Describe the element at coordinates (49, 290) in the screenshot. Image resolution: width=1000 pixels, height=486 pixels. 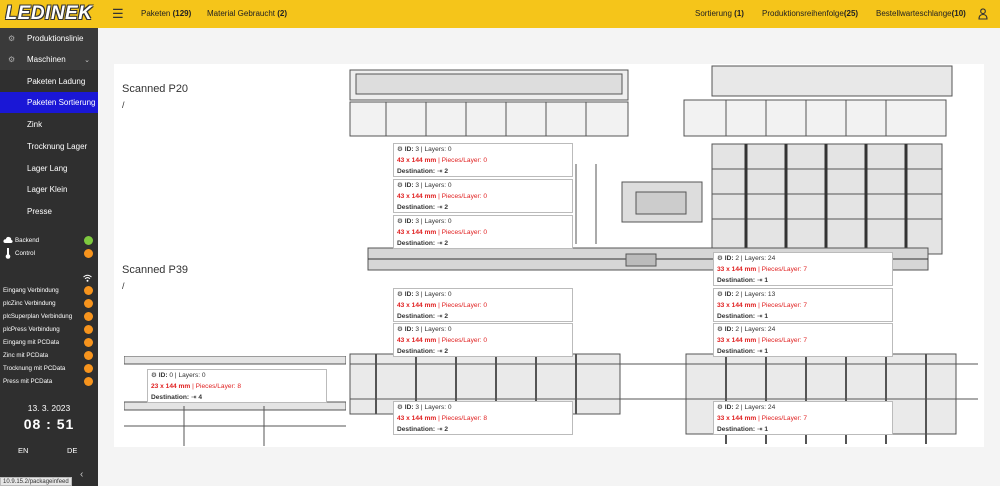
I see `status-eingang-verbindung: Eingang Verbindung` at that location.